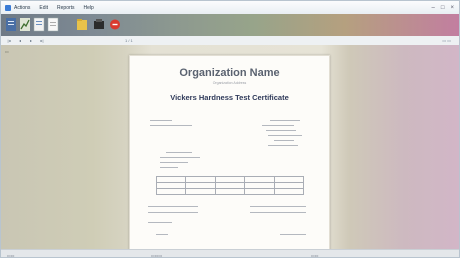 The height and width of the screenshot is (258, 460). I want to click on menu-item-actions: Actions, so click(22, 8).